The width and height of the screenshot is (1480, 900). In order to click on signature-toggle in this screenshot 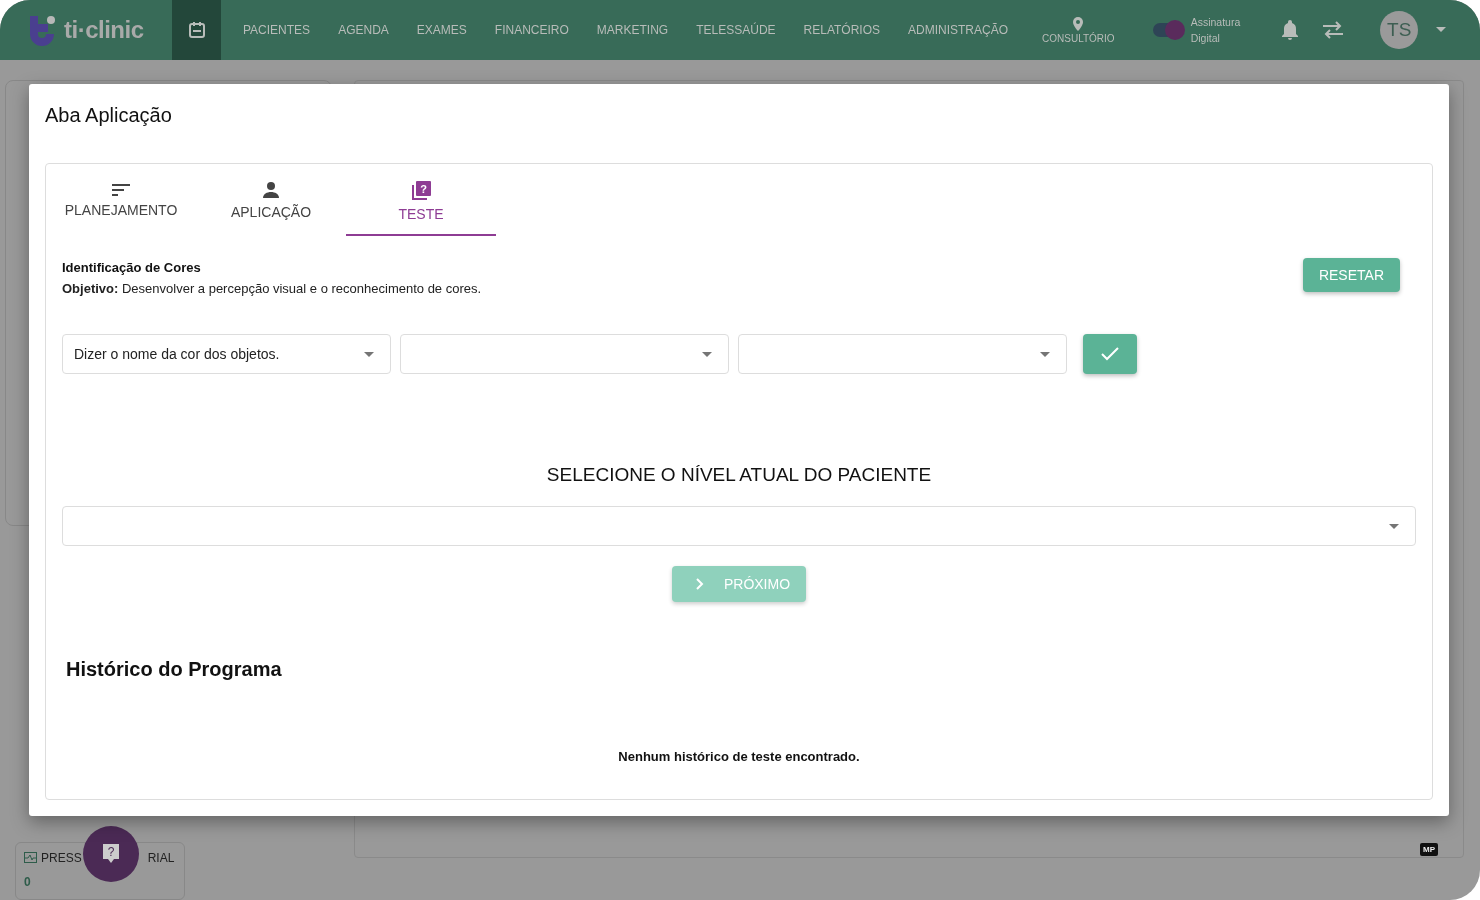, I will do `click(1167, 30)`.